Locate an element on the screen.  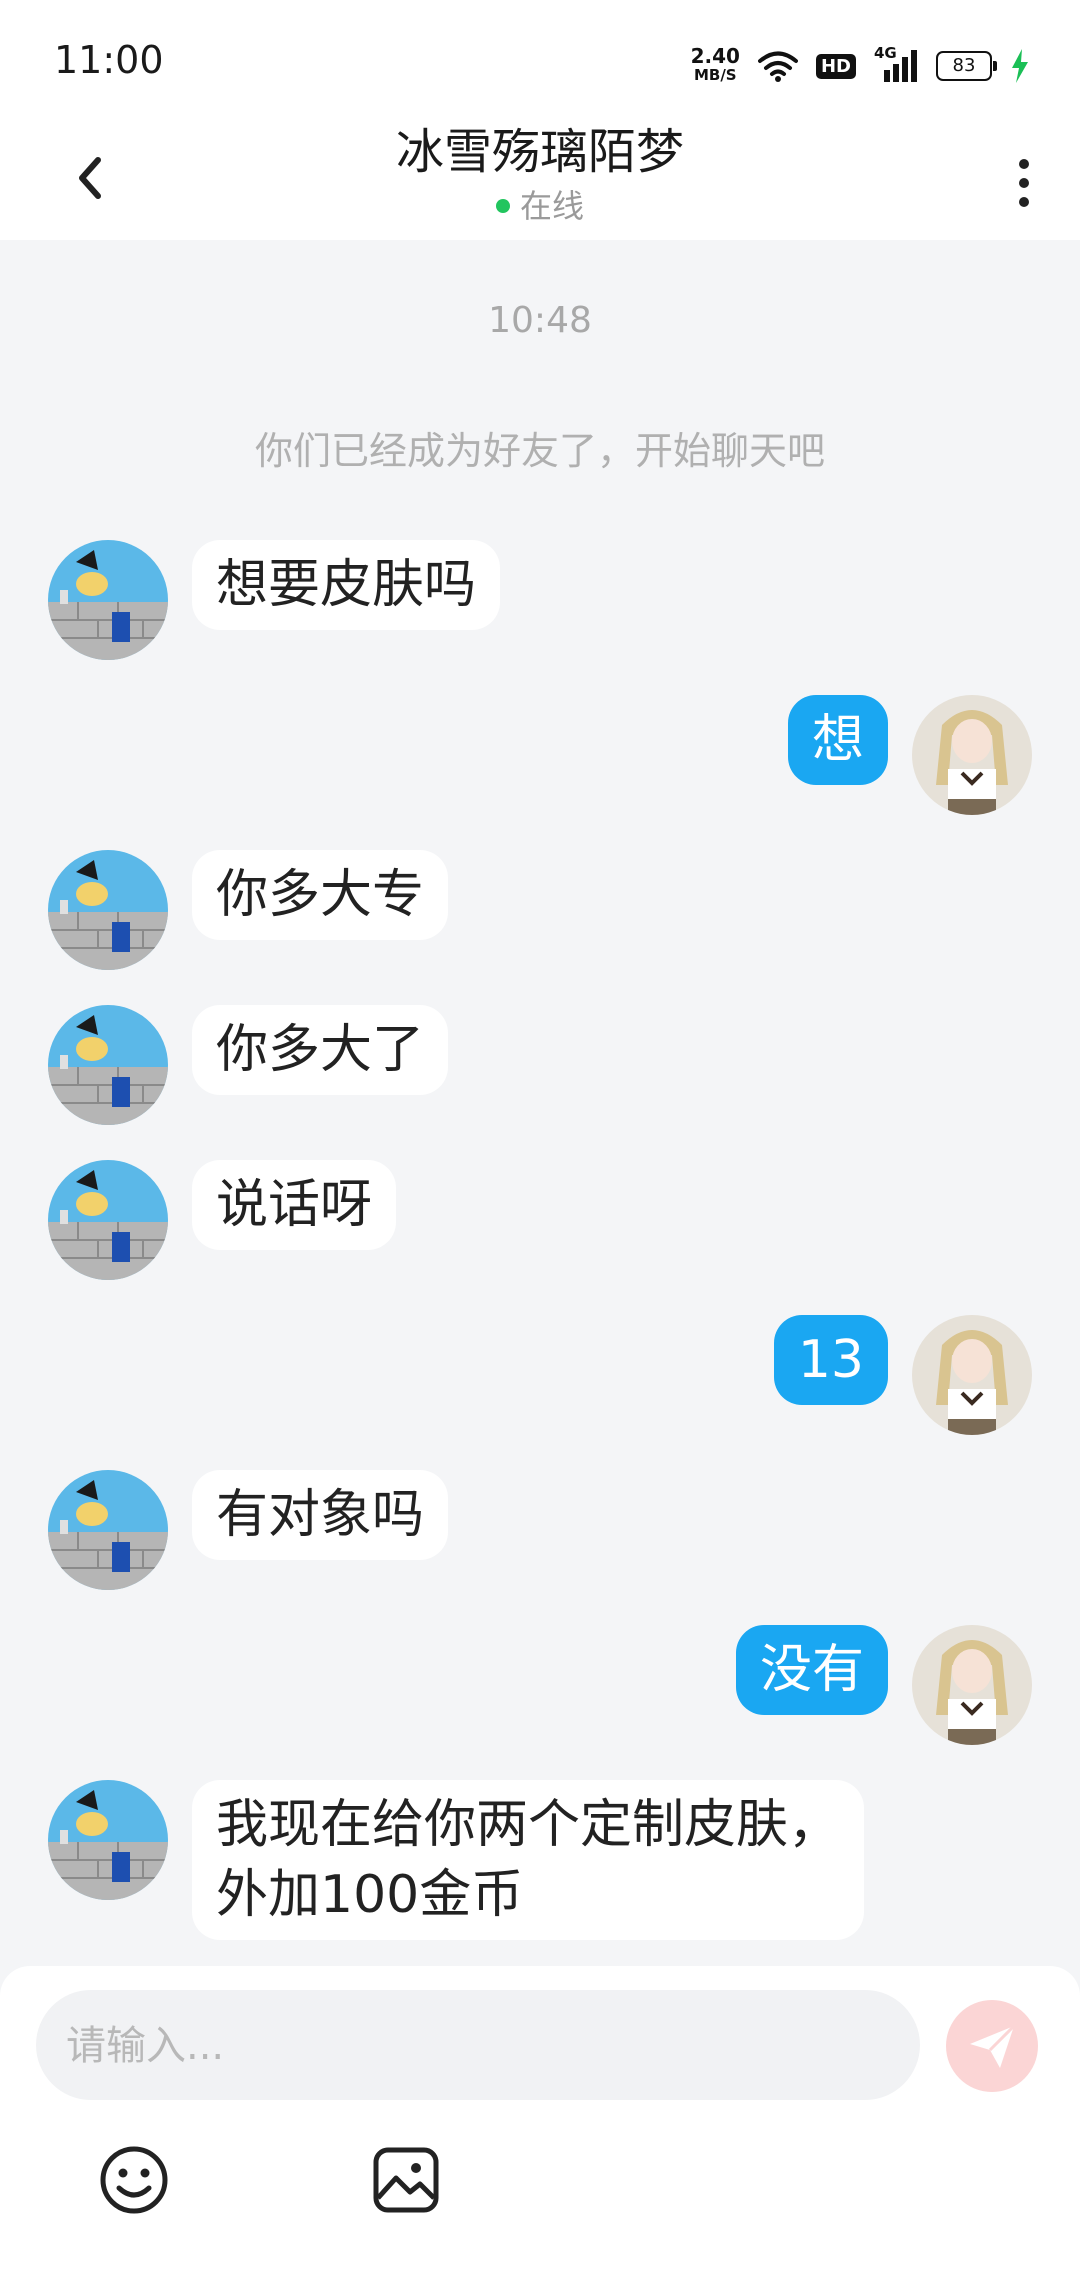
cell-signal-icon: 4G is located at coordinates (896, 64).